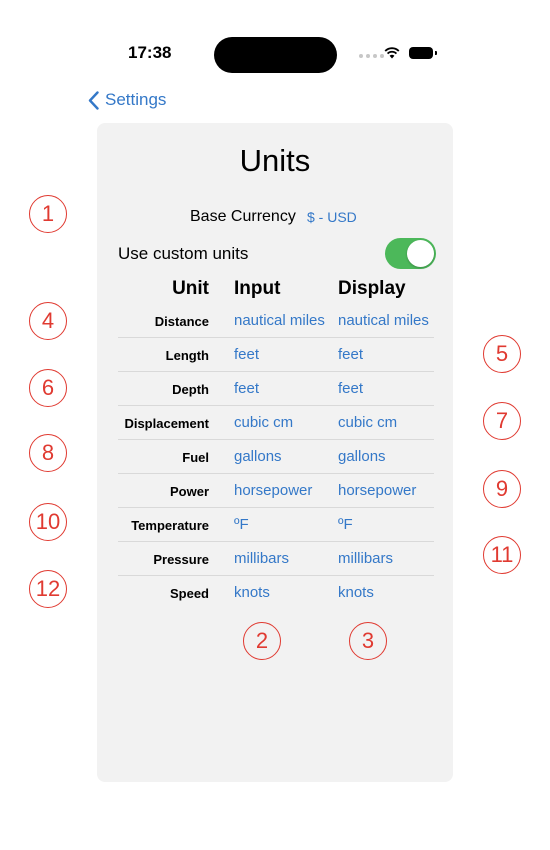 The image size is (550, 850). Describe the element at coordinates (345, 524) in the screenshot. I see `display-unit-temperature: ºF` at that location.